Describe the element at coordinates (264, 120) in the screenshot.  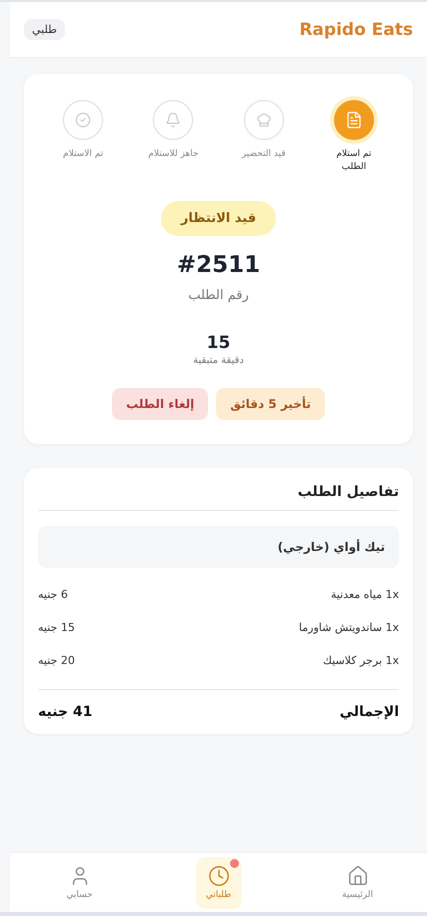
I see `chef-hat-icon` at that location.